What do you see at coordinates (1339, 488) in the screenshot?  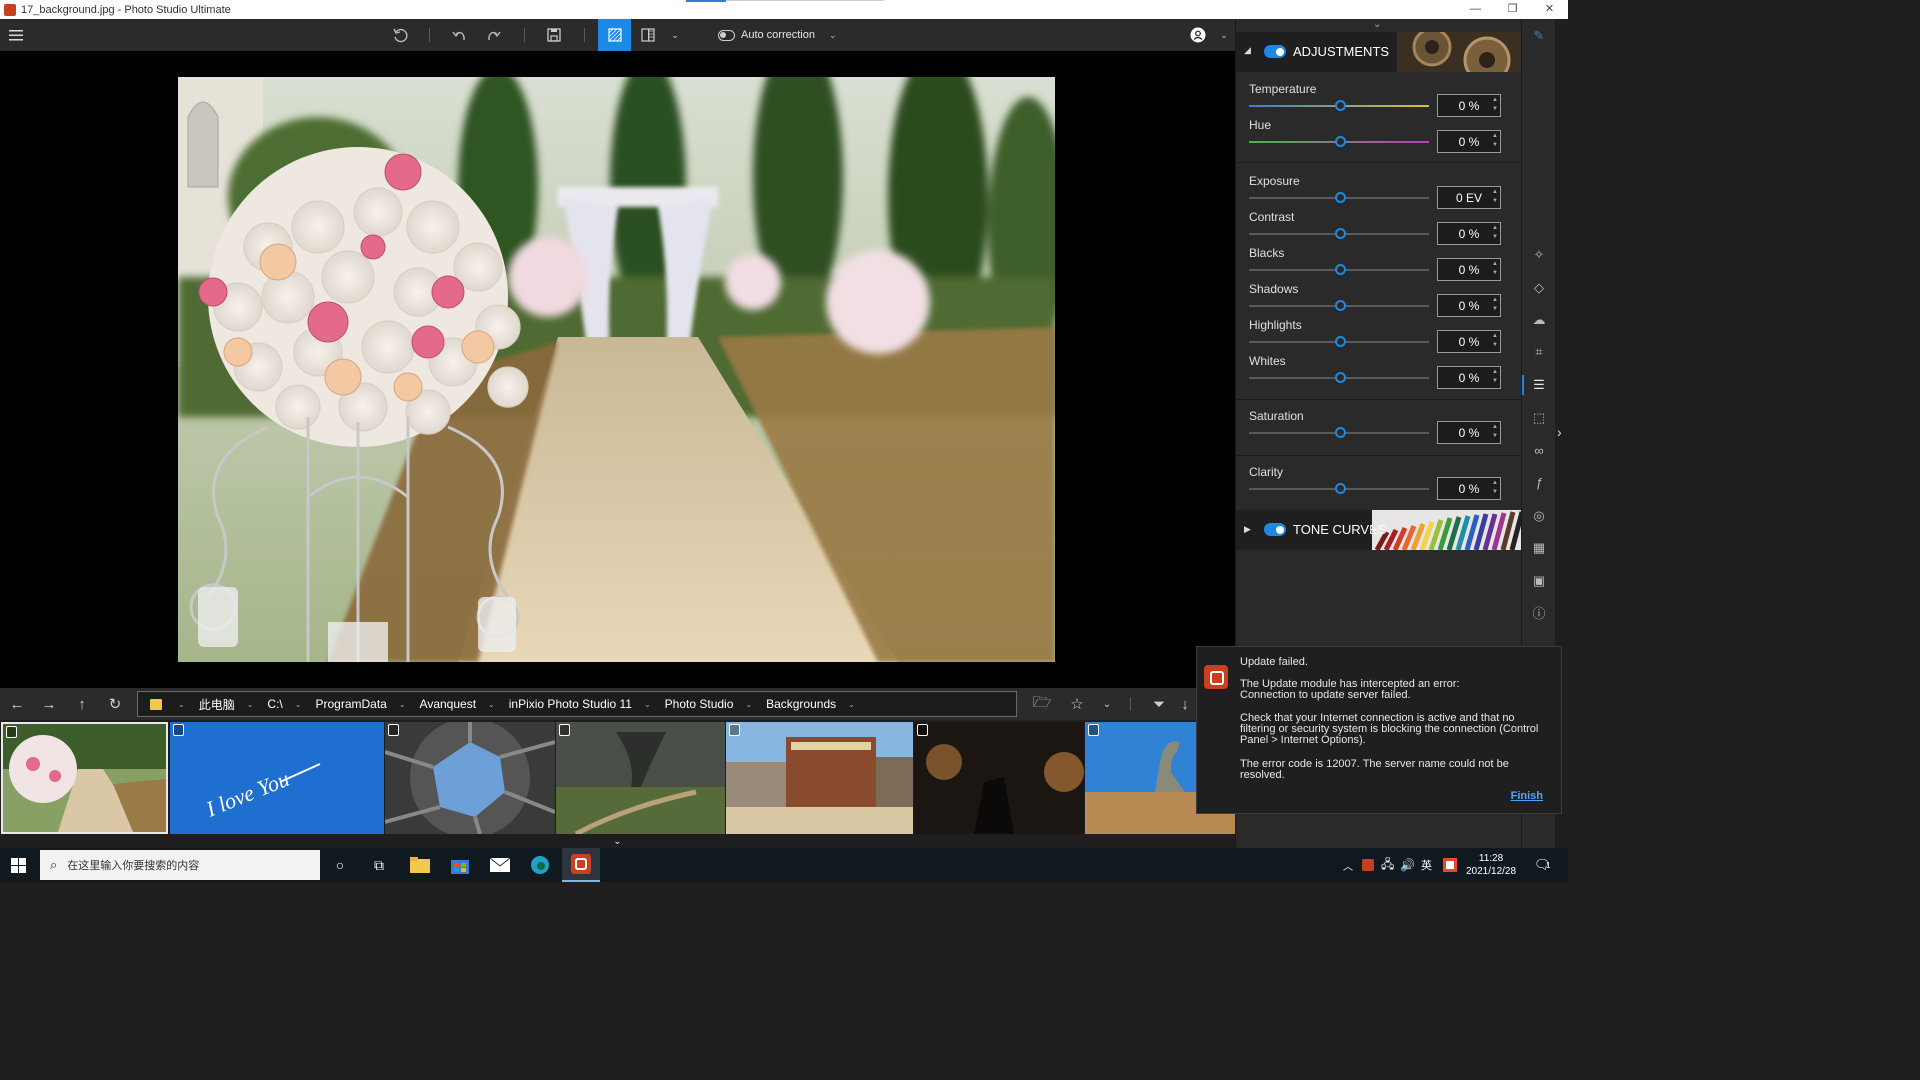 I see `clarity-slider` at bounding box center [1339, 488].